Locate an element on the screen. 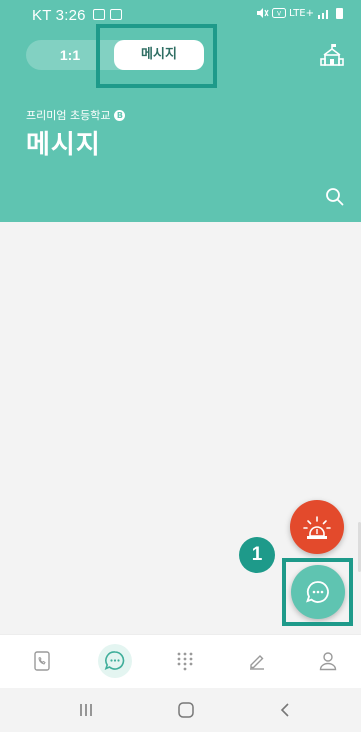 The width and height of the screenshot is (361, 732). chat-icon is located at coordinates (114, 660).